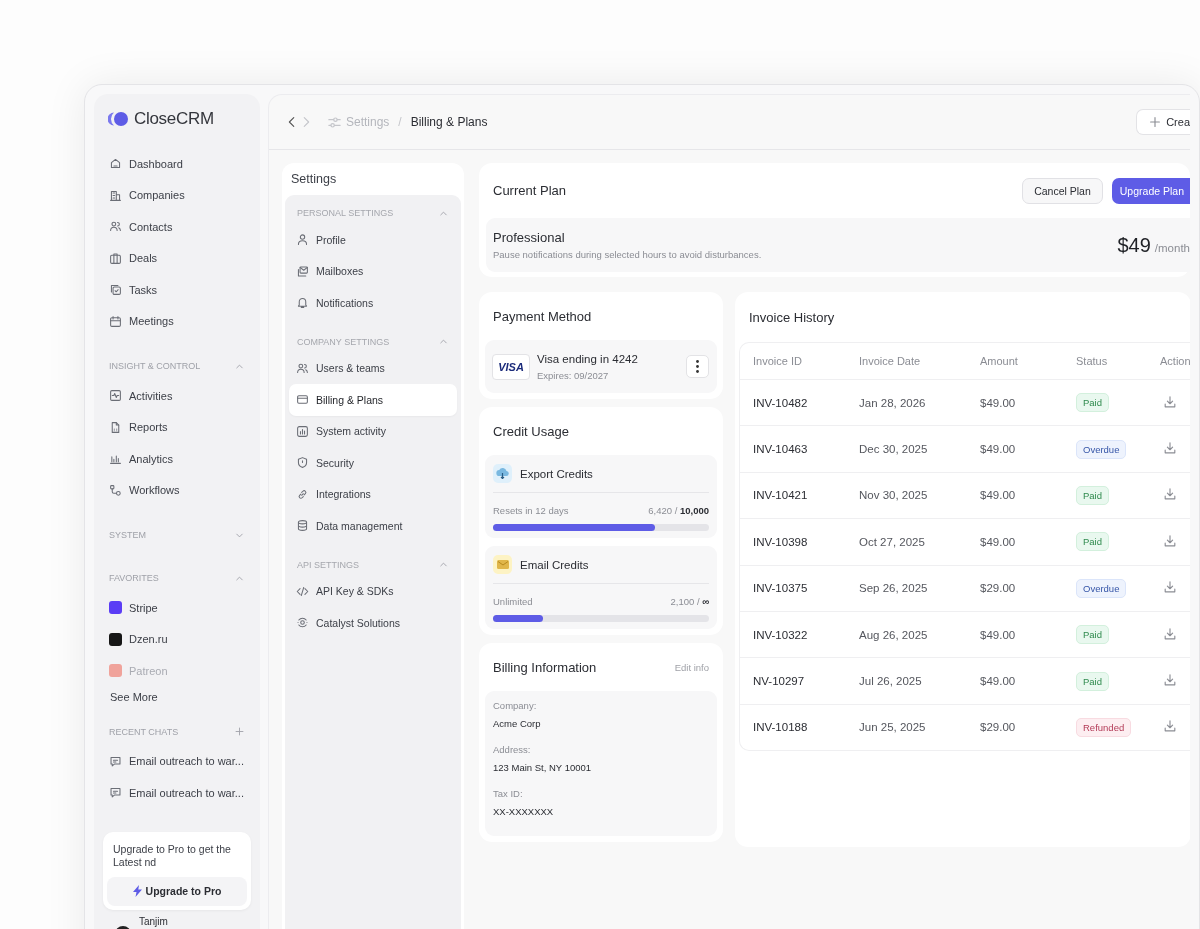  Describe the element at coordinates (115, 793) in the screenshot. I see `chat-icon` at that location.